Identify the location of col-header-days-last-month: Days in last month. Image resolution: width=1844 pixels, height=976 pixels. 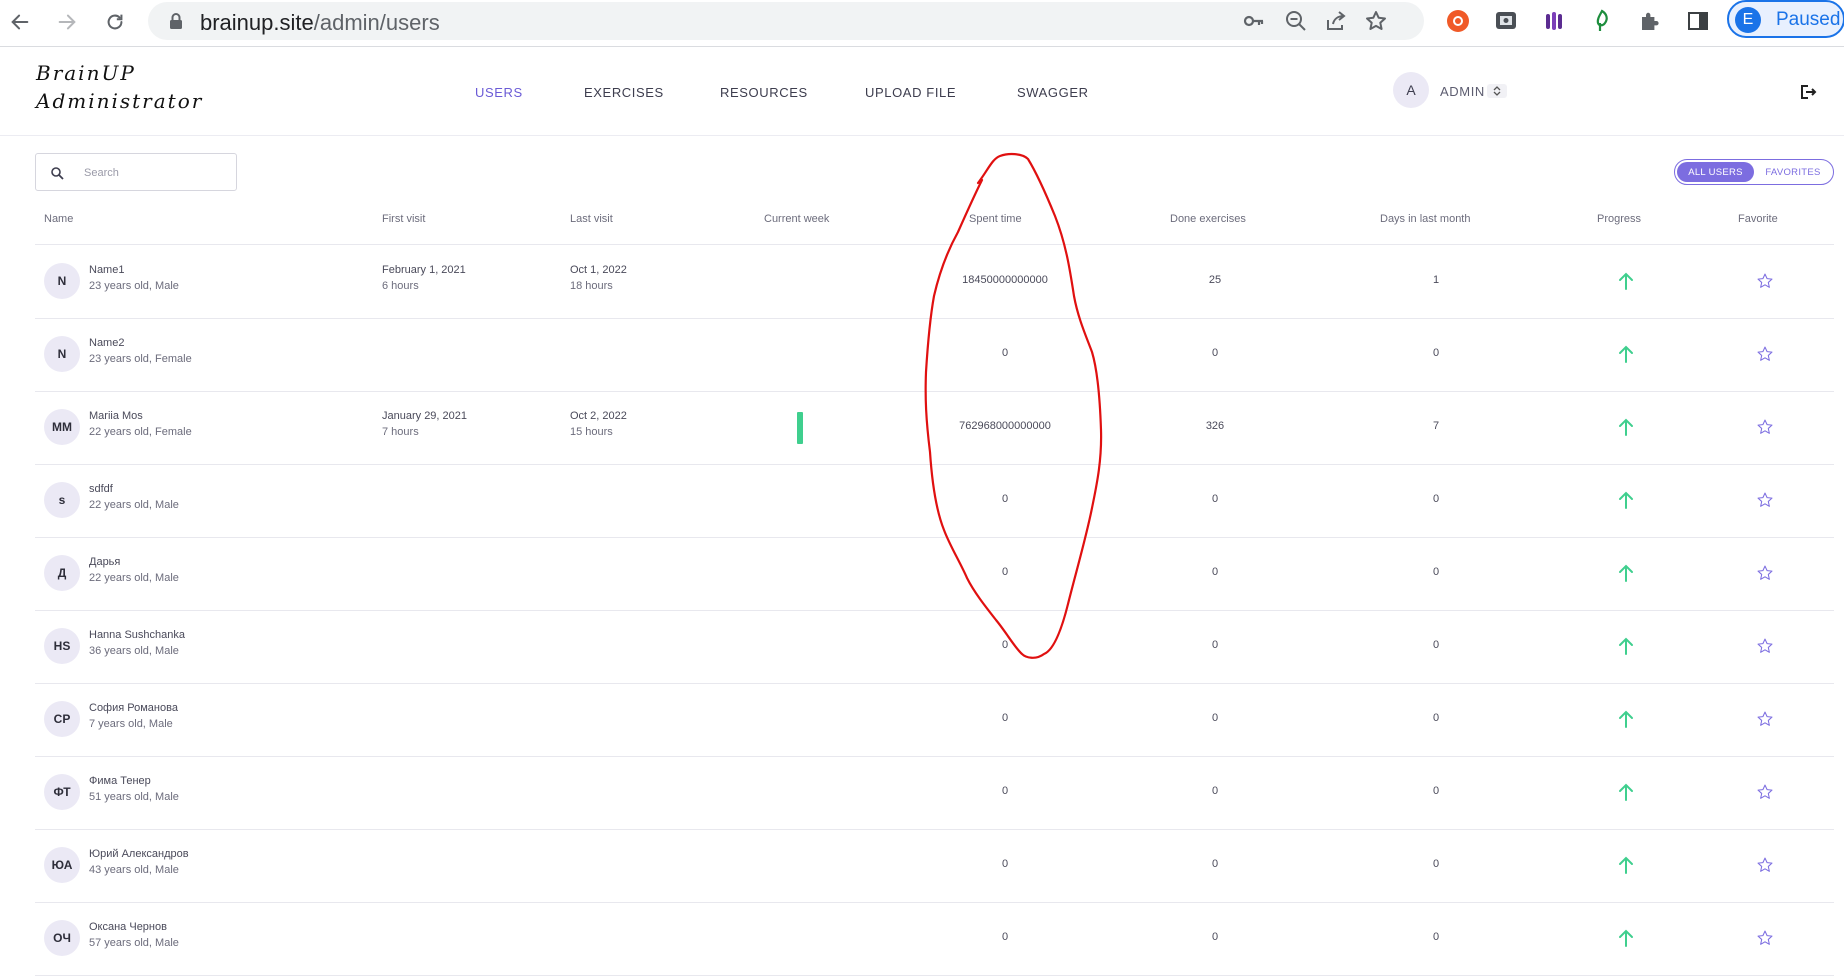
(1425, 219).